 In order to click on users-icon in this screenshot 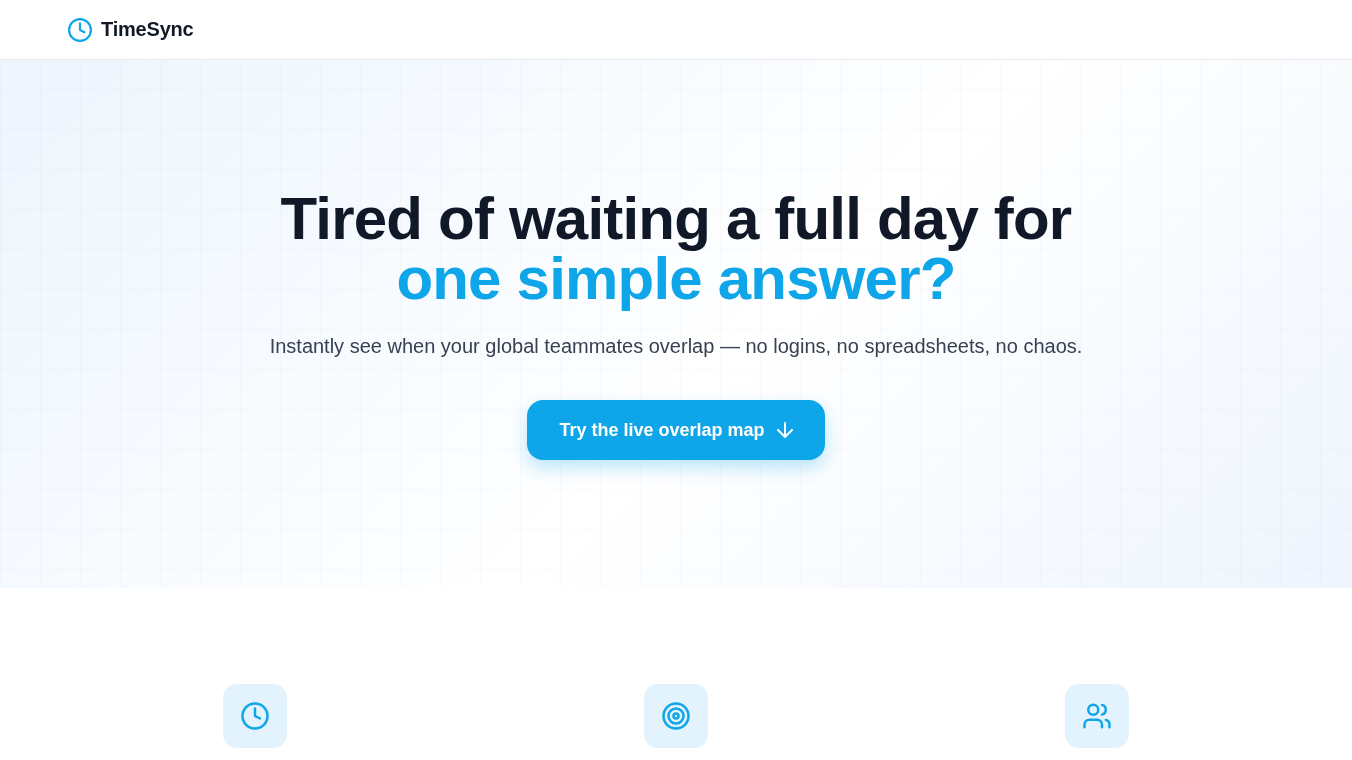, I will do `click(1097, 716)`.